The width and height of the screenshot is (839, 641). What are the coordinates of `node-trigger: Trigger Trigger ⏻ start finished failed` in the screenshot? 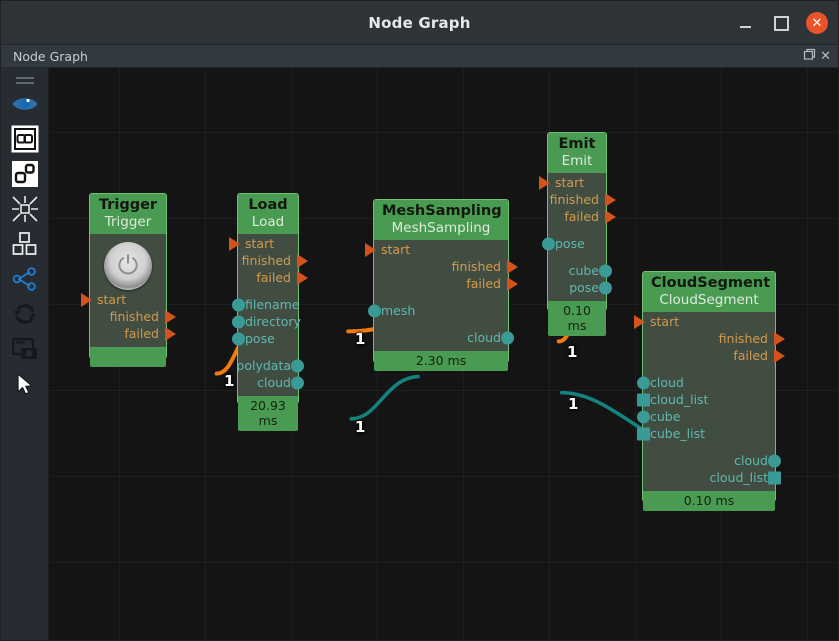 It's located at (128, 280).